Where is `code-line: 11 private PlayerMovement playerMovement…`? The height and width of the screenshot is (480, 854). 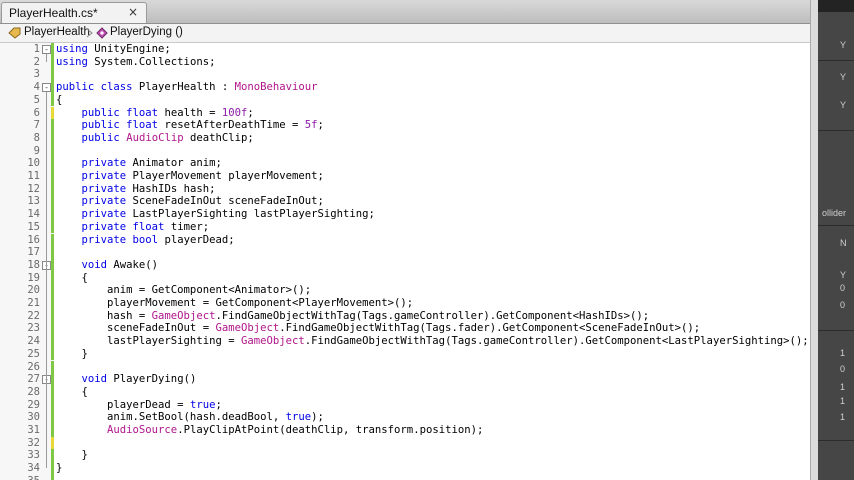
code-line: 11 private PlayerMovement playerMovement… is located at coordinates (405, 176).